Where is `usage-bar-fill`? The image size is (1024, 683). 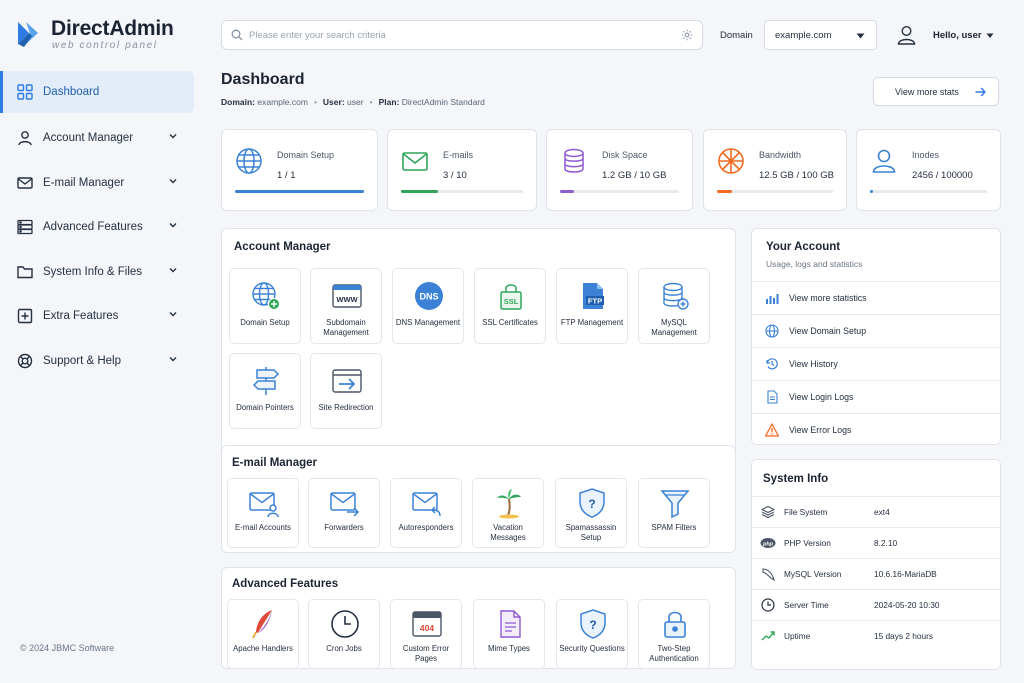 usage-bar-fill is located at coordinates (299, 191).